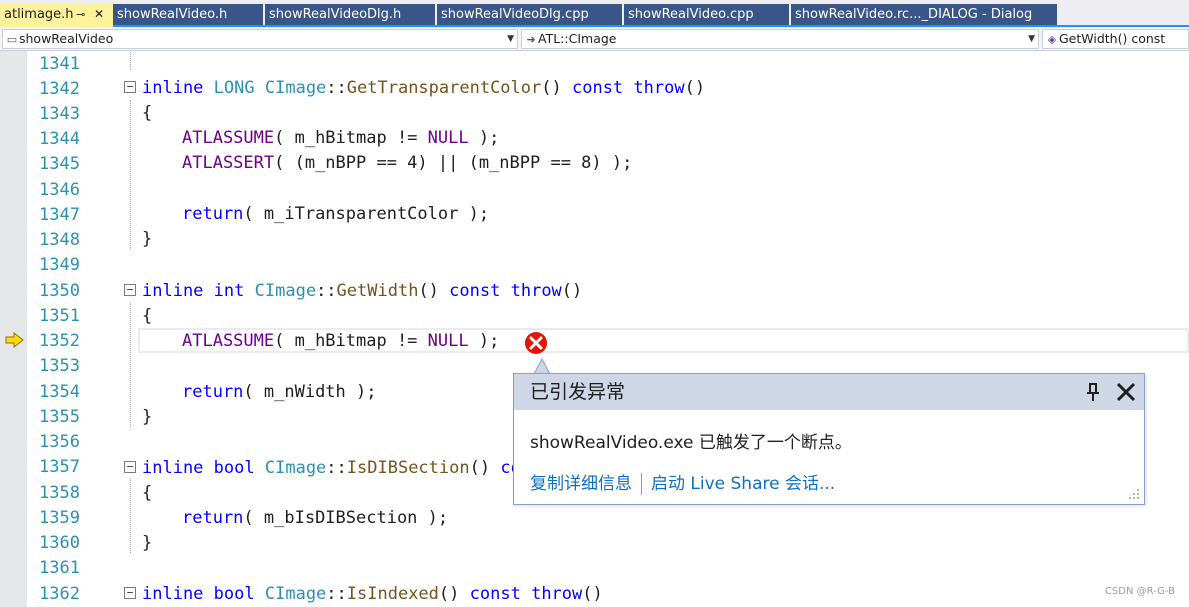  What do you see at coordinates (234, 88) in the screenshot?
I see `type-name: LONG` at bounding box center [234, 88].